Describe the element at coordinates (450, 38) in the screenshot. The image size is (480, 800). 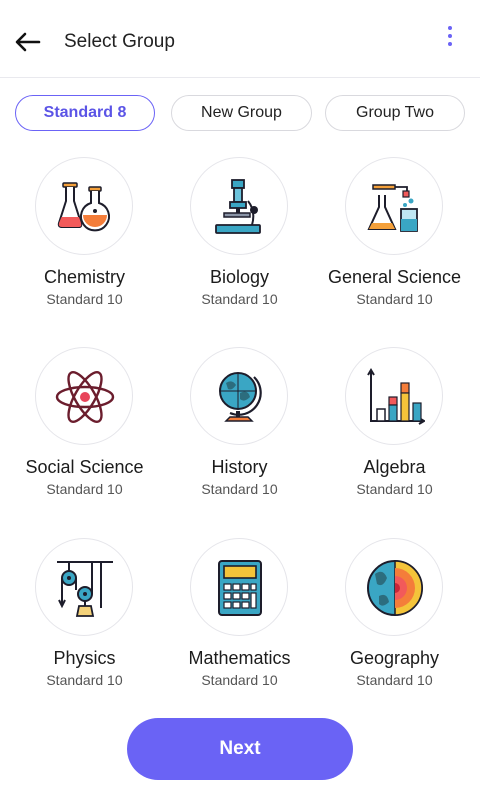
I see `more-menu-button` at that location.